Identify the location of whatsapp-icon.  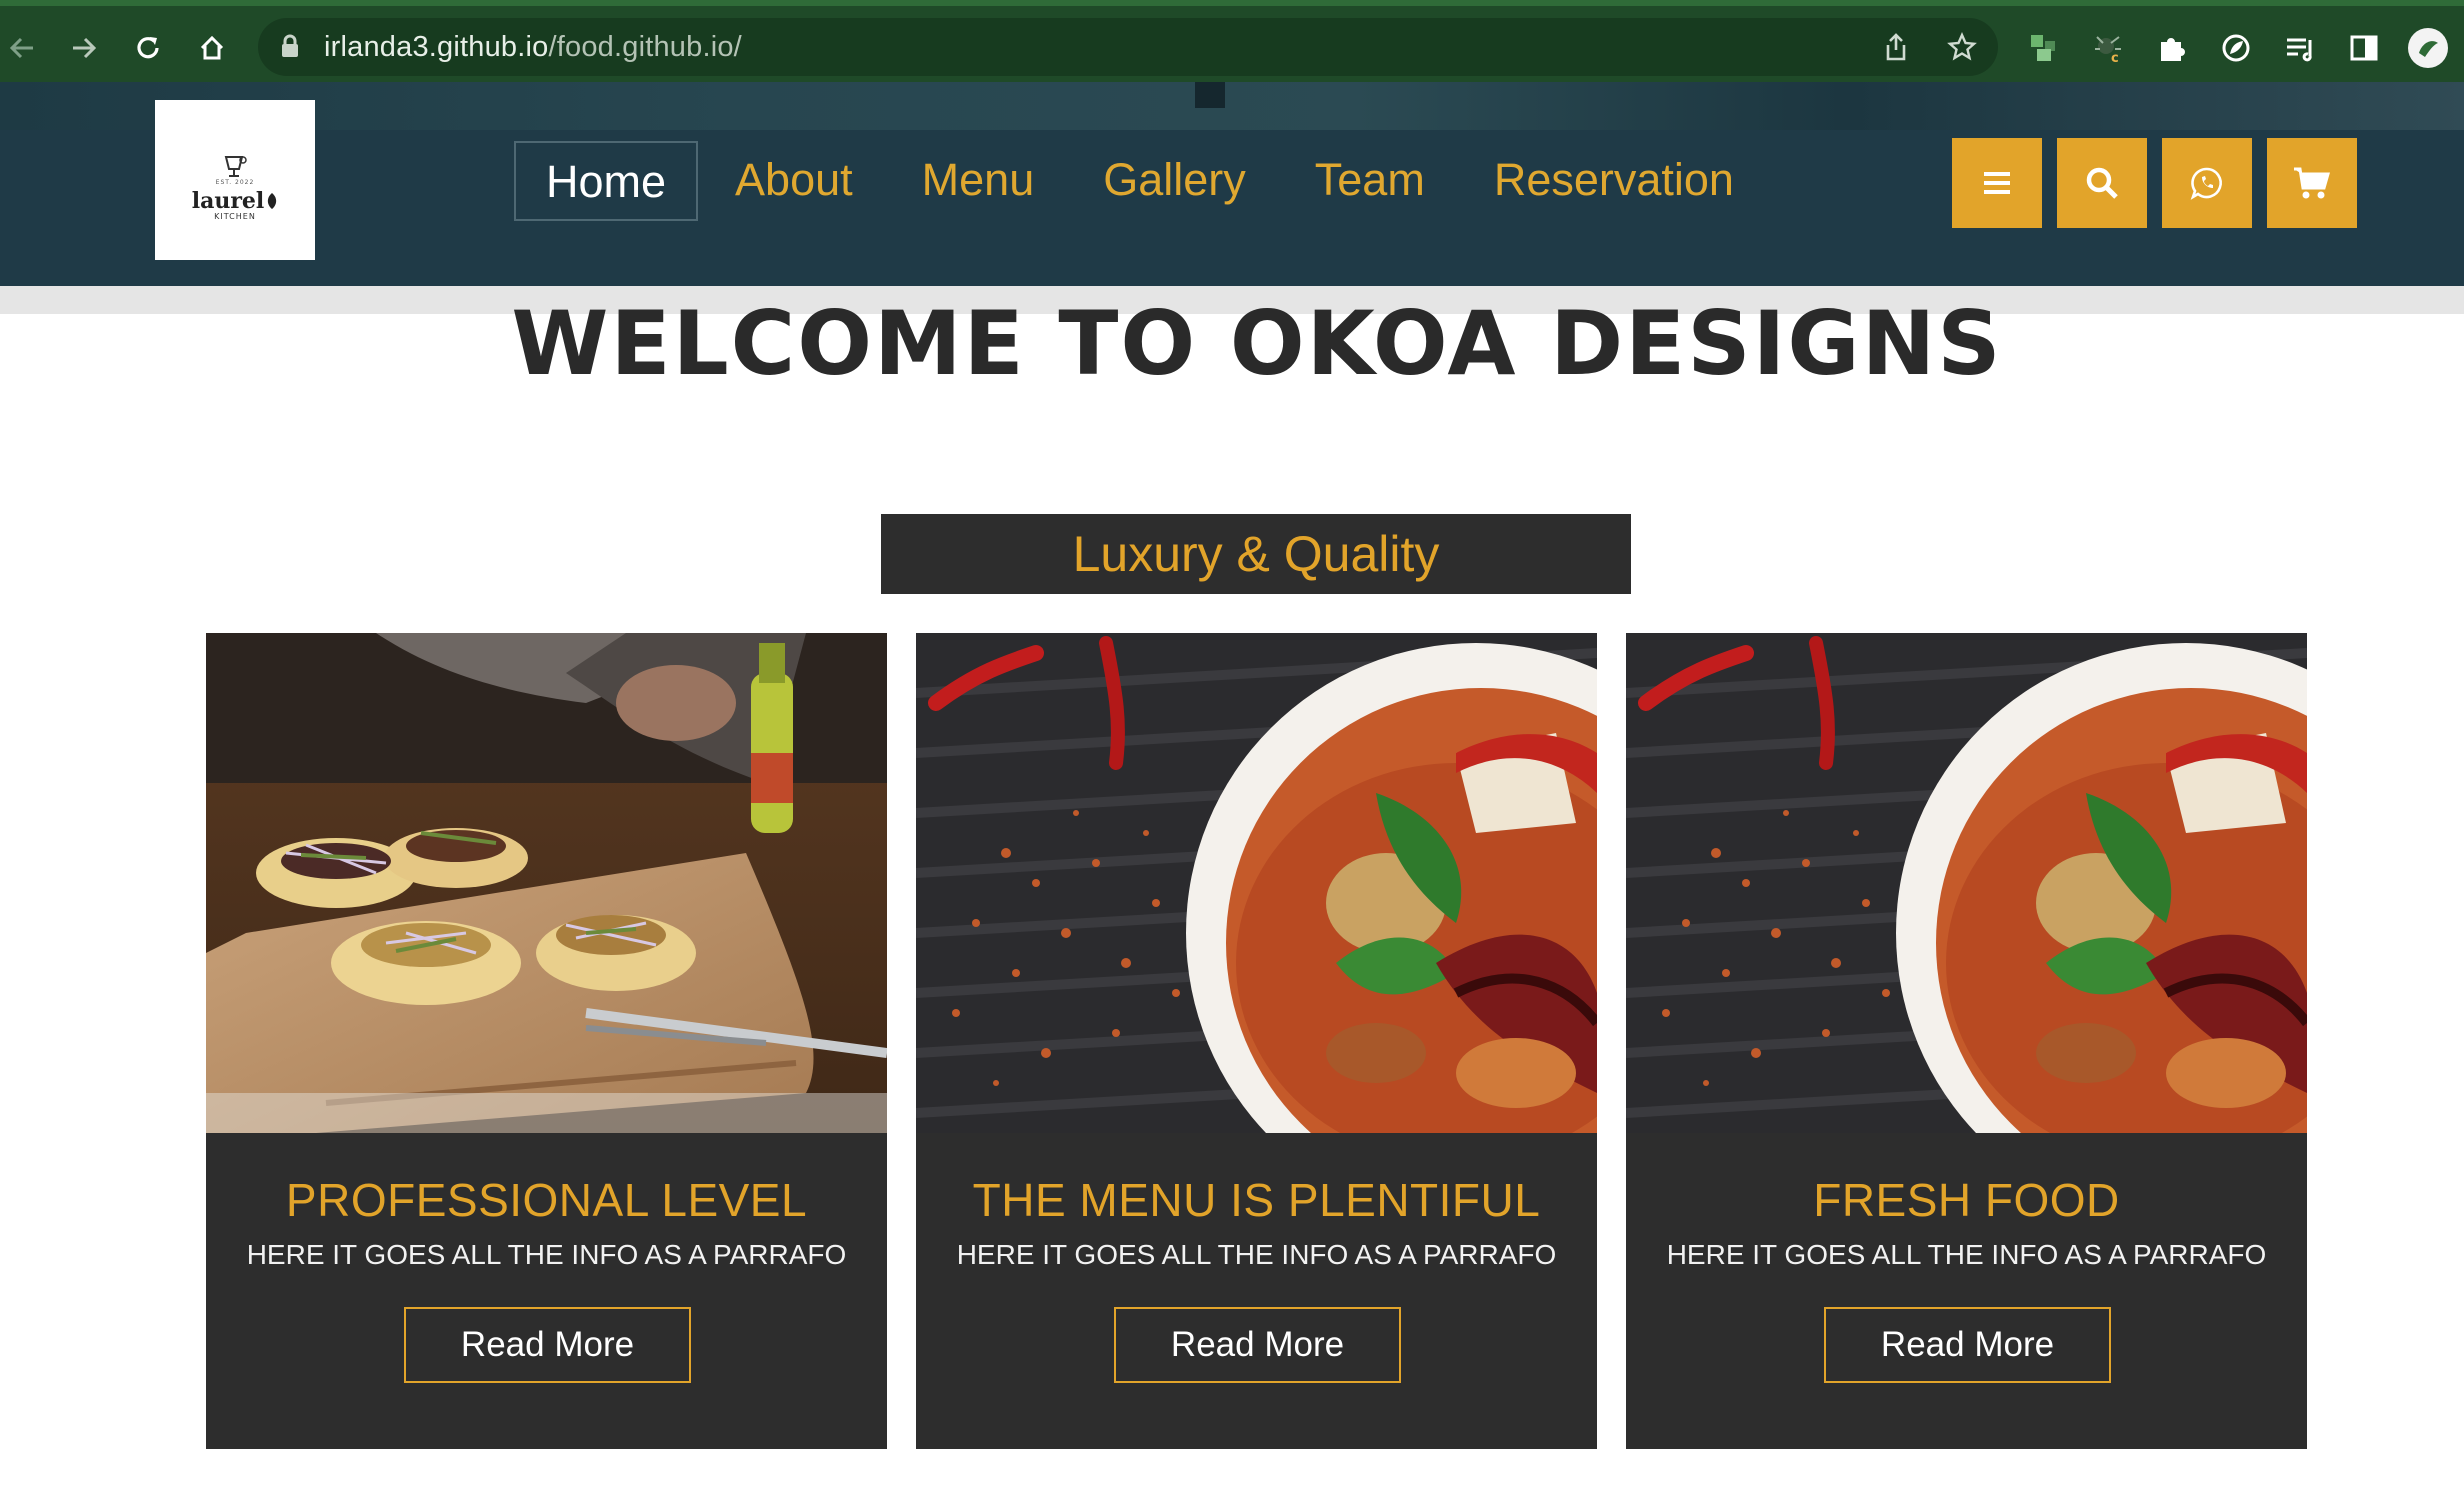
(2206, 183).